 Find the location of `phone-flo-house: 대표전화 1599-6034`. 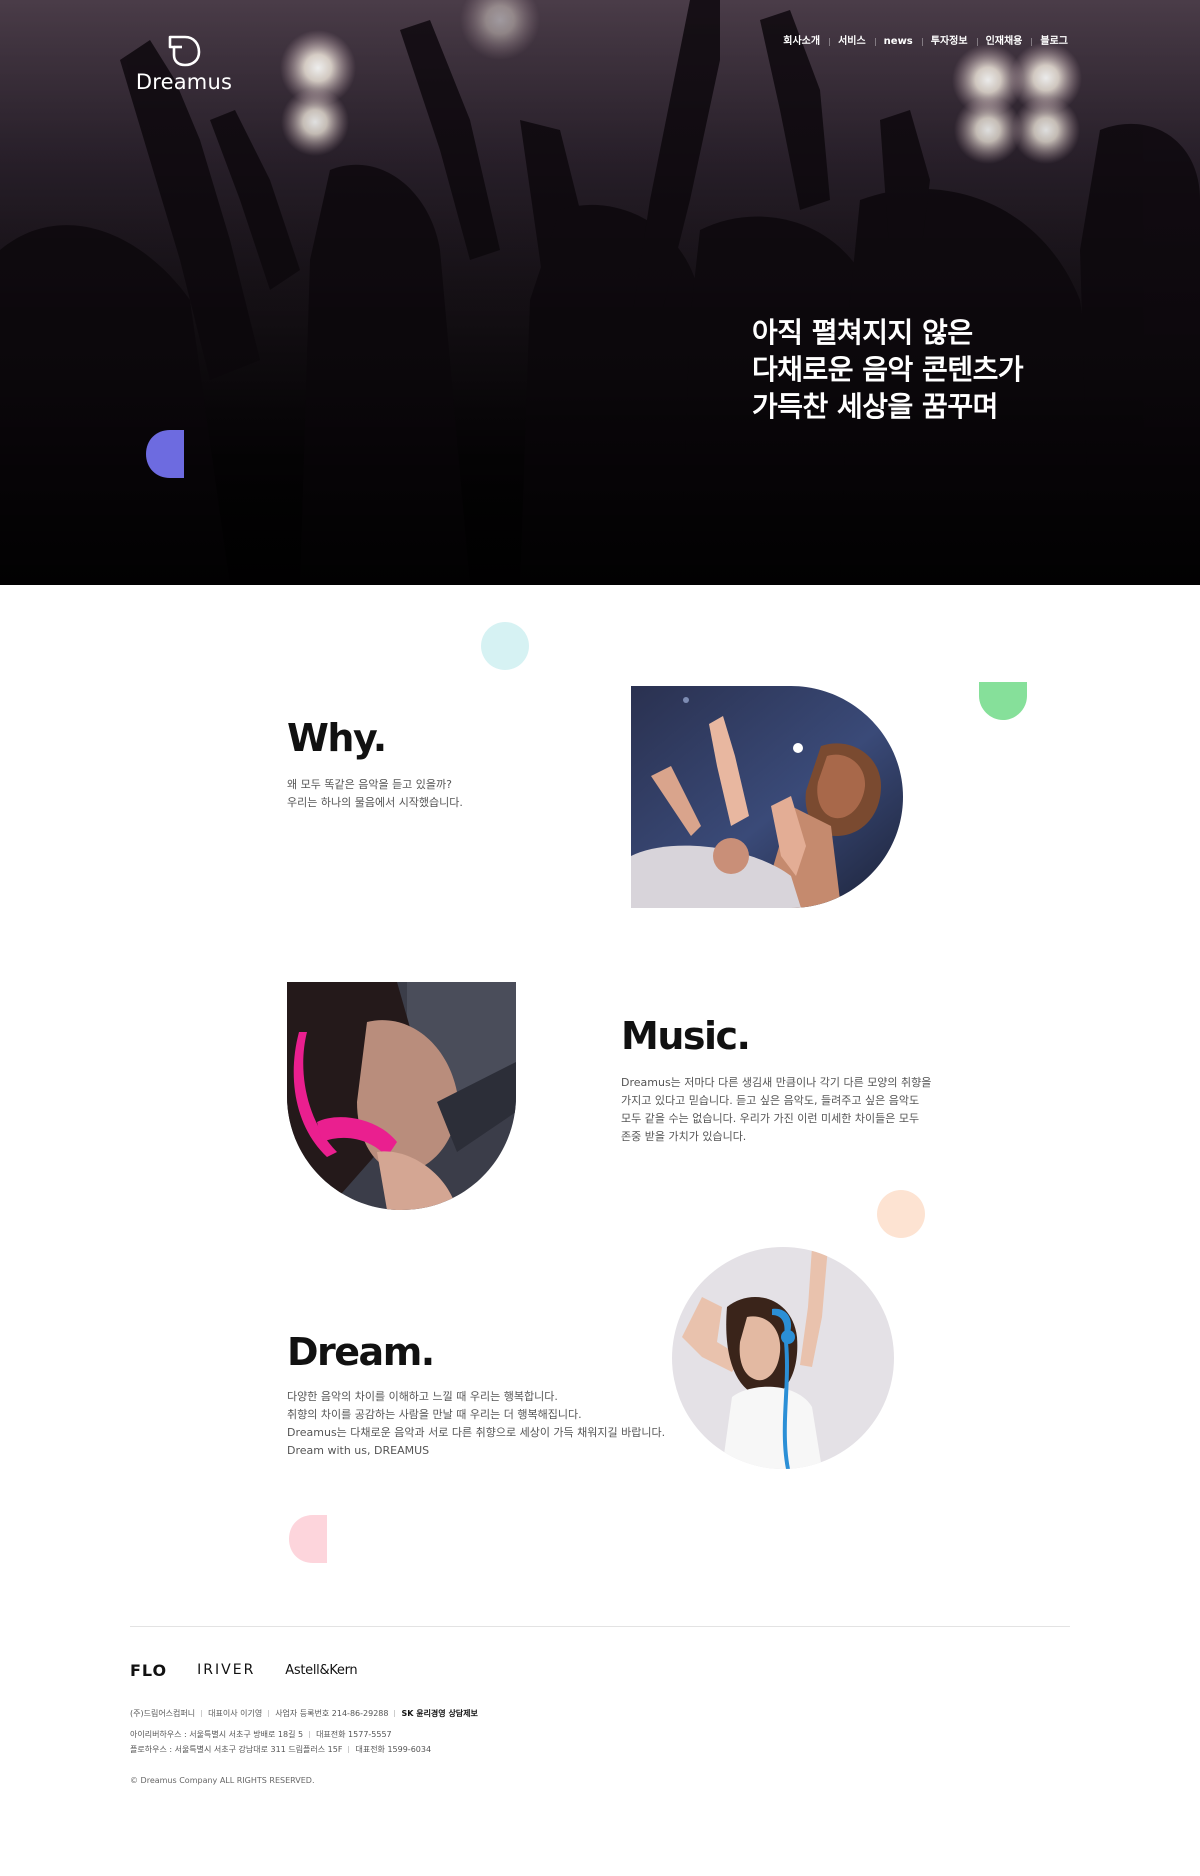

phone-flo-house: 대표전화 1599-6034 is located at coordinates (393, 1749).